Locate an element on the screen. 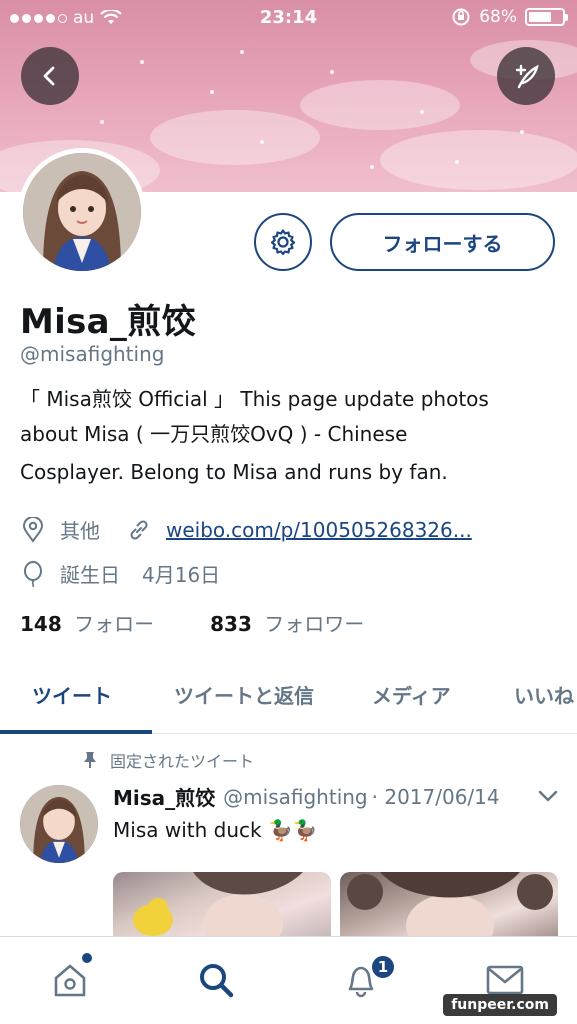  back-button is located at coordinates (50, 76).